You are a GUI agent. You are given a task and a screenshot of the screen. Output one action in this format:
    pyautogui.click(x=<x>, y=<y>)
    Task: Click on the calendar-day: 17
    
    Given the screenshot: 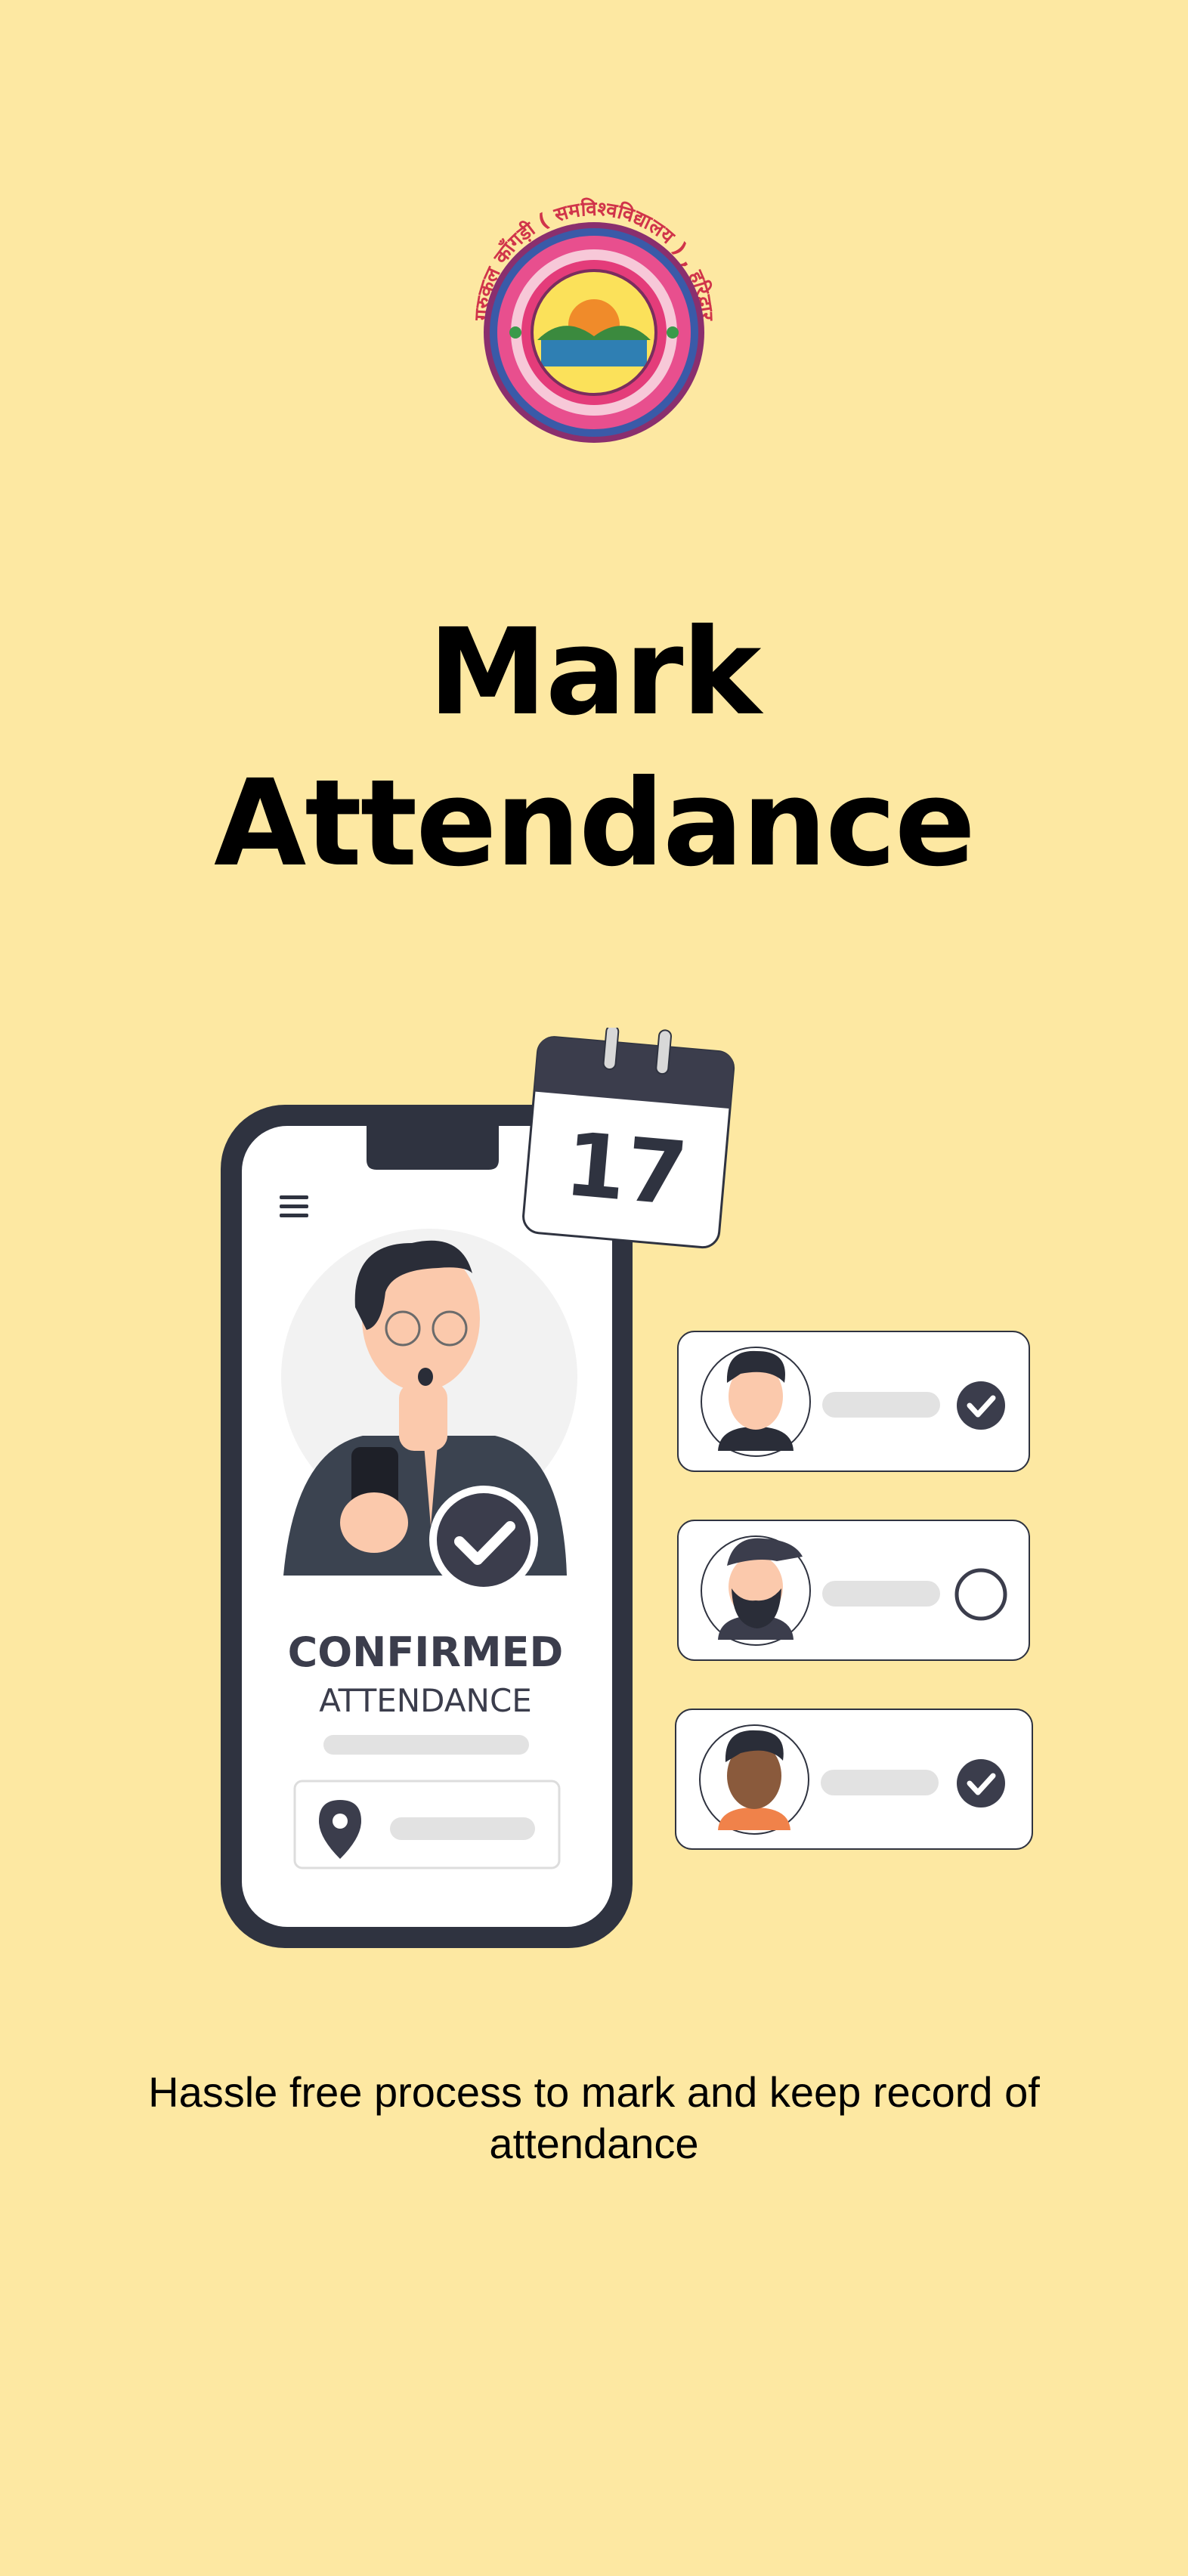 What is the action you would take?
    pyautogui.click(x=626, y=1170)
    